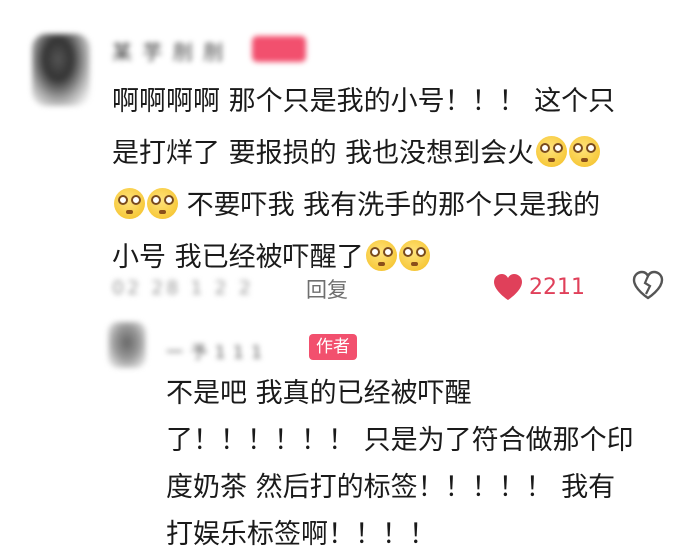 The height and width of the screenshot is (558, 690). What do you see at coordinates (214, 350) in the screenshot?
I see `reply-username: 一 予 1 1 1` at bounding box center [214, 350].